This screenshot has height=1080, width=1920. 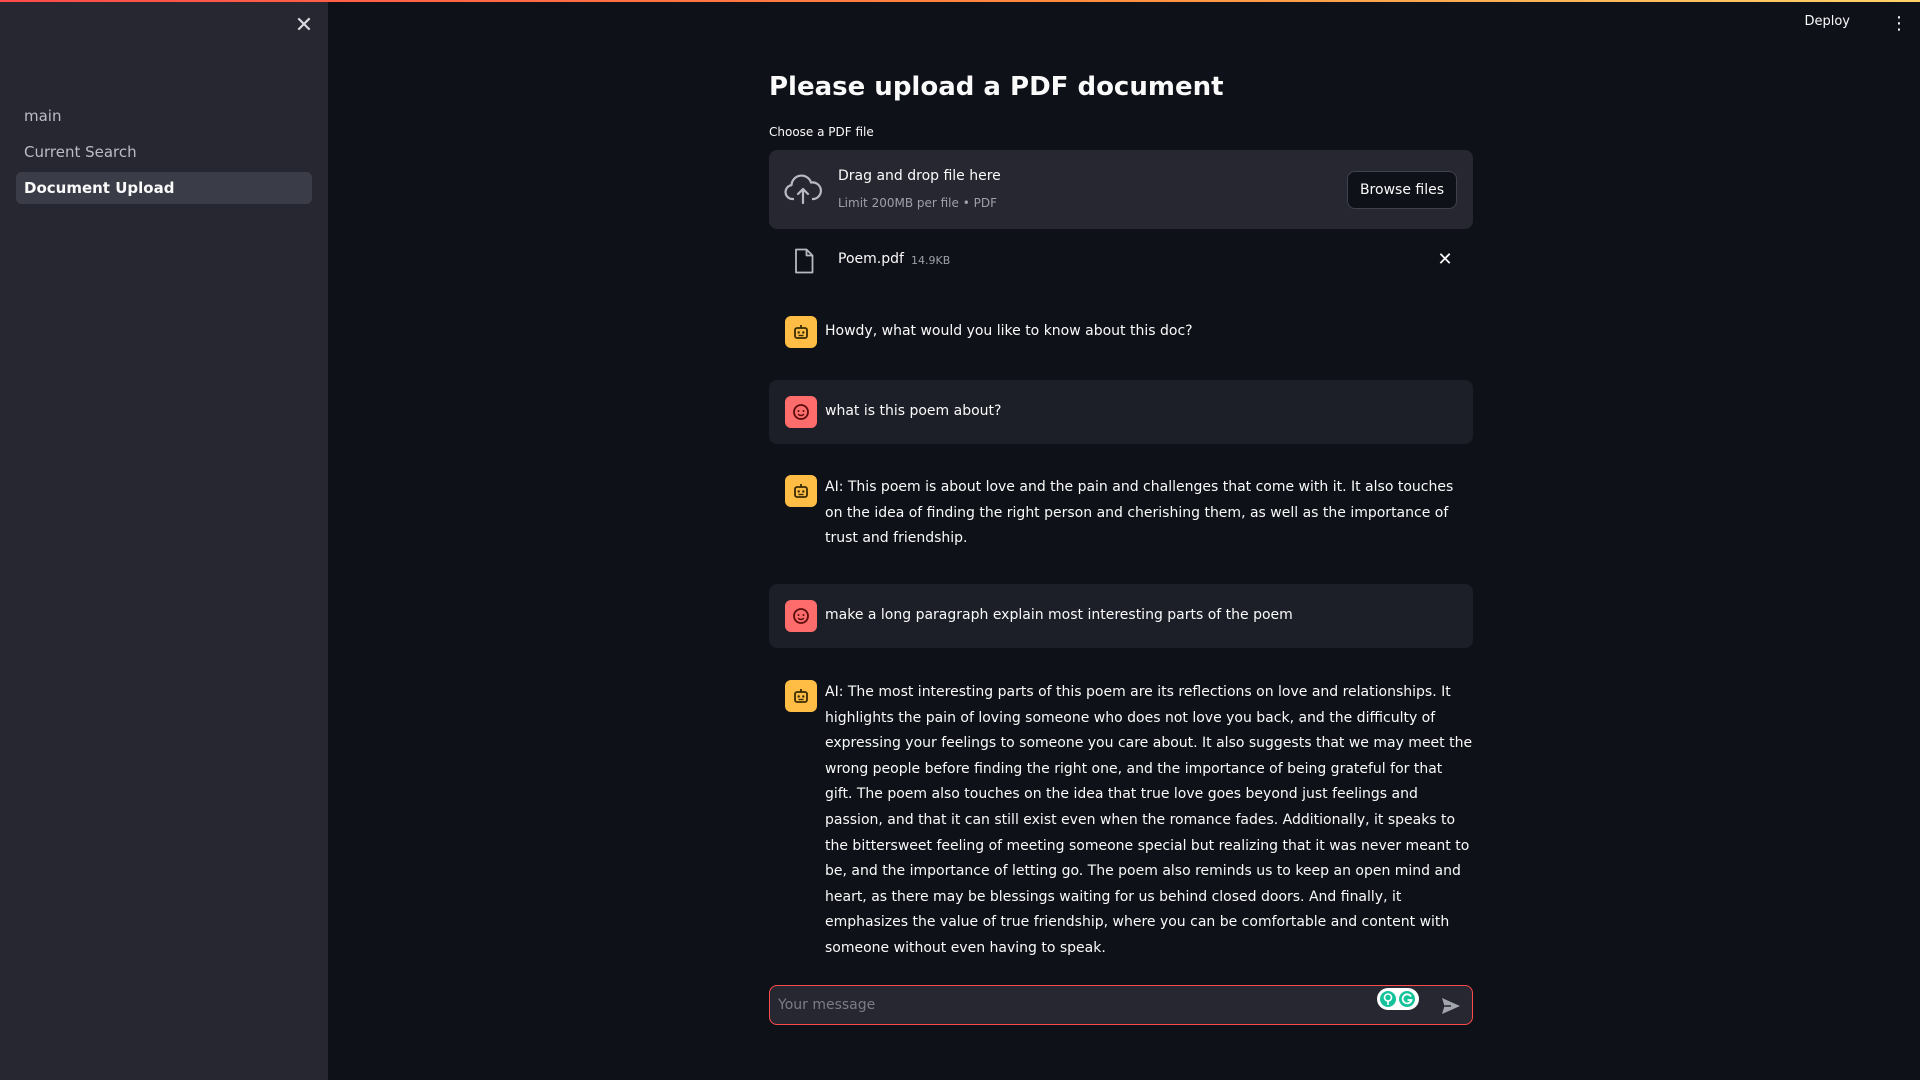 I want to click on sidebar-item-current-search: Current Search, so click(x=164, y=152).